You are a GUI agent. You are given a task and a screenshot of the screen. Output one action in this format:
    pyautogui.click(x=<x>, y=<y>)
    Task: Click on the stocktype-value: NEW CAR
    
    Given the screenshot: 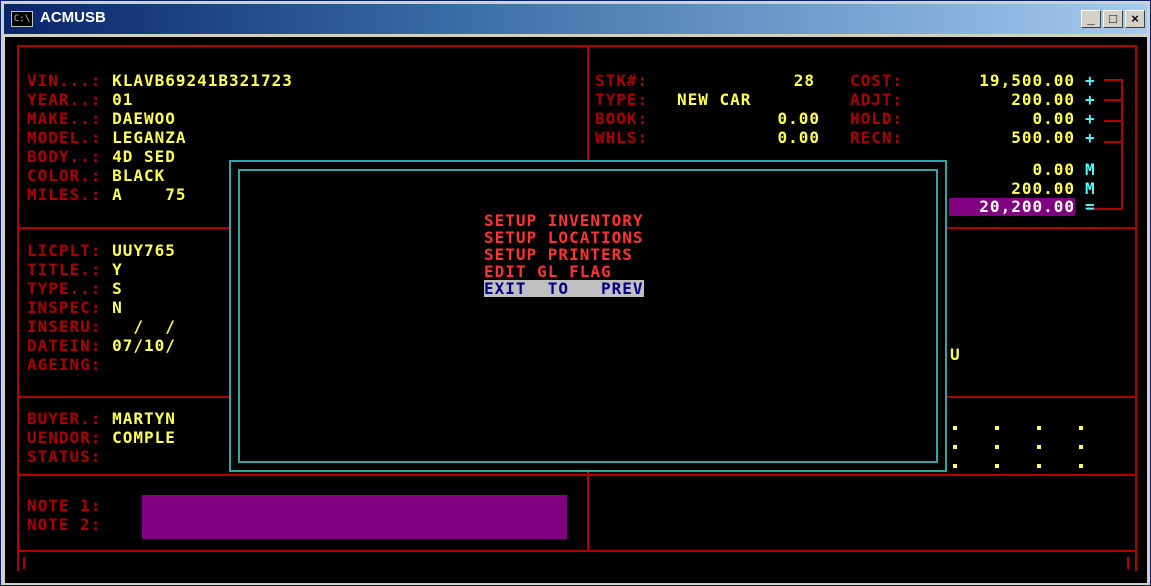 What is the action you would take?
    pyautogui.click(x=714, y=99)
    